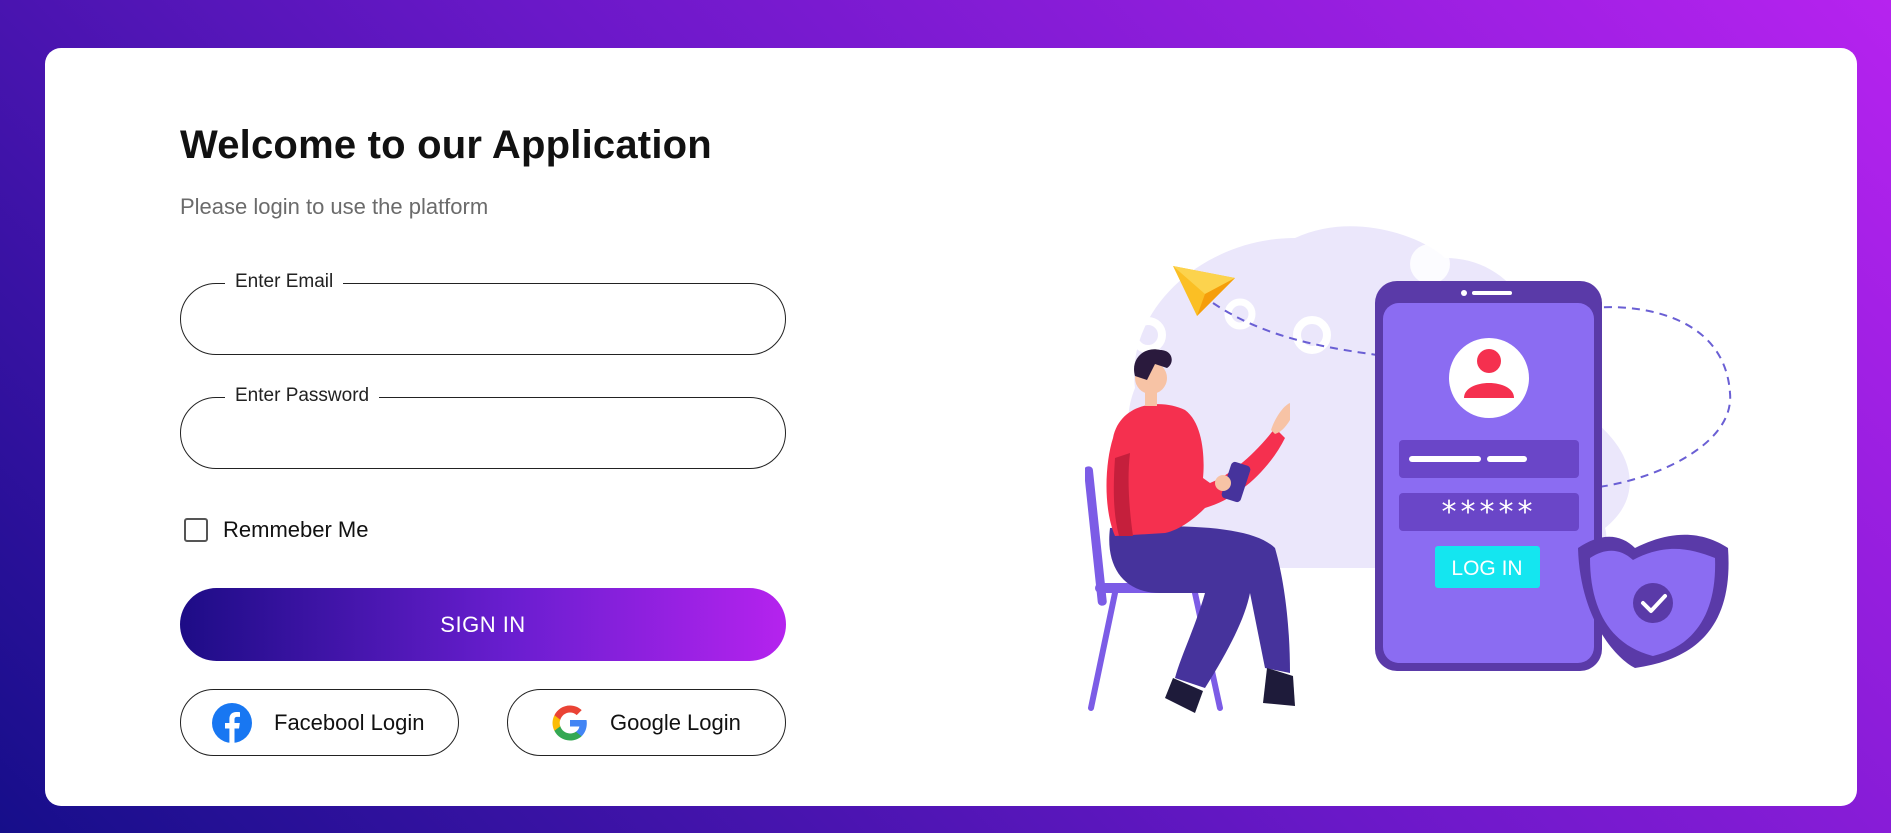  What do you see at coordinates (196, 530) in the screenshot?
I see `remember-me-checkbox` at bounding box center [196, 530].